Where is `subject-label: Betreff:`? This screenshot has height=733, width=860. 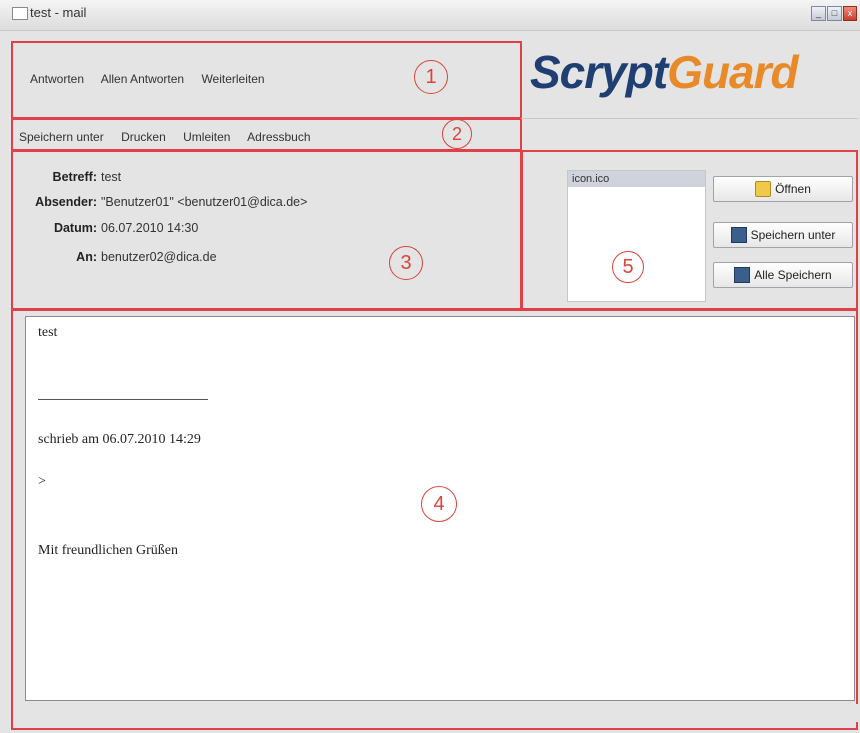
subject-label: Betreff: is located at coordinates (74, 177).